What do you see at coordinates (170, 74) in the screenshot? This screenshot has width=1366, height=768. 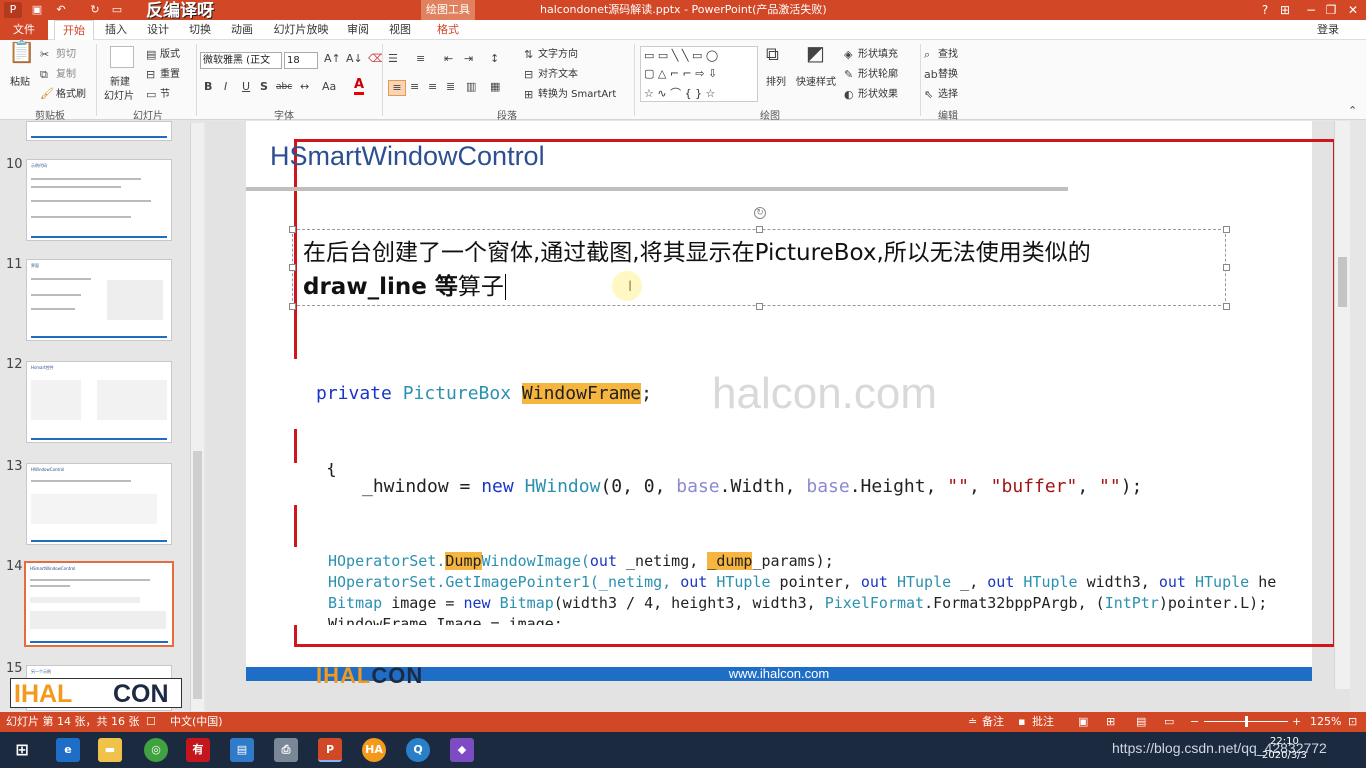 I see `reset-button: 重置` at bounding box center [170, 74].